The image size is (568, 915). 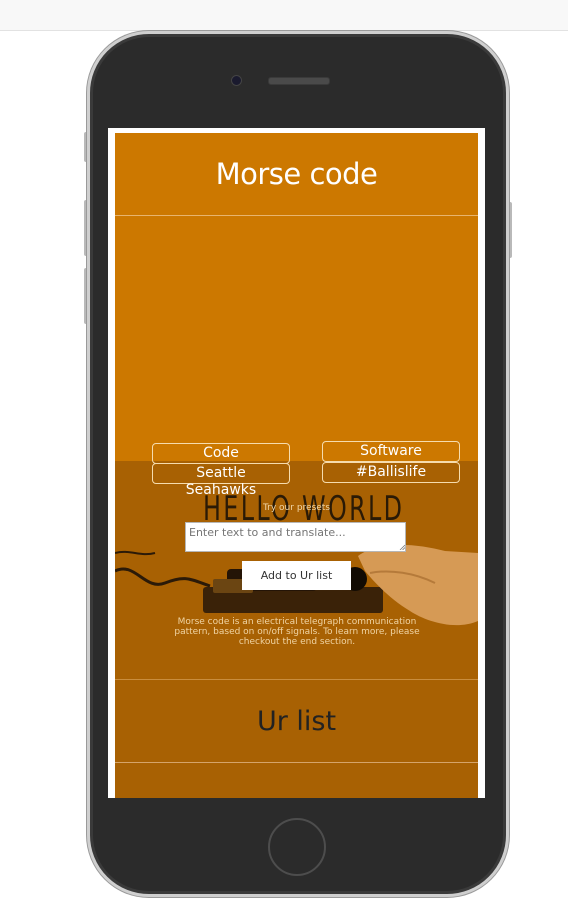 I want to click on browser-top-bar, so click(x=284, y=15).